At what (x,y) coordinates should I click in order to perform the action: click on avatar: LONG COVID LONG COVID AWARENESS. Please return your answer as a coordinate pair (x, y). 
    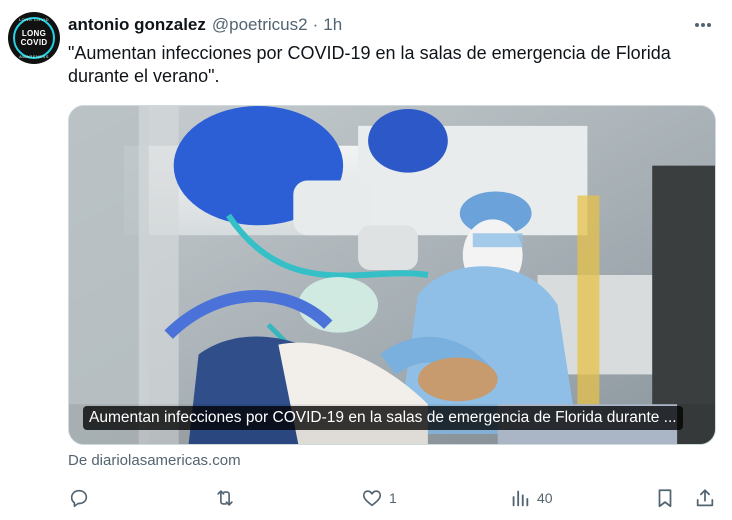
    Looking at the image, I should click on (34, 38).